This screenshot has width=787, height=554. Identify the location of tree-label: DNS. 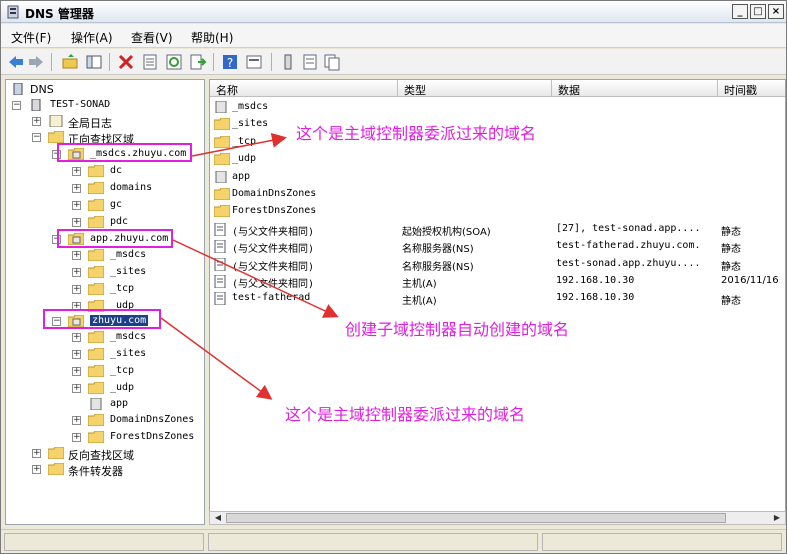
(42, 89).